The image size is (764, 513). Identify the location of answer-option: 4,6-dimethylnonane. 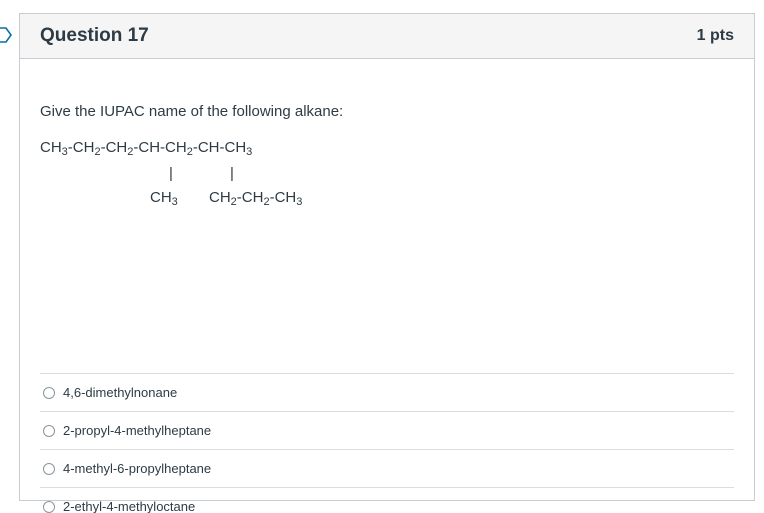
(387, 392).